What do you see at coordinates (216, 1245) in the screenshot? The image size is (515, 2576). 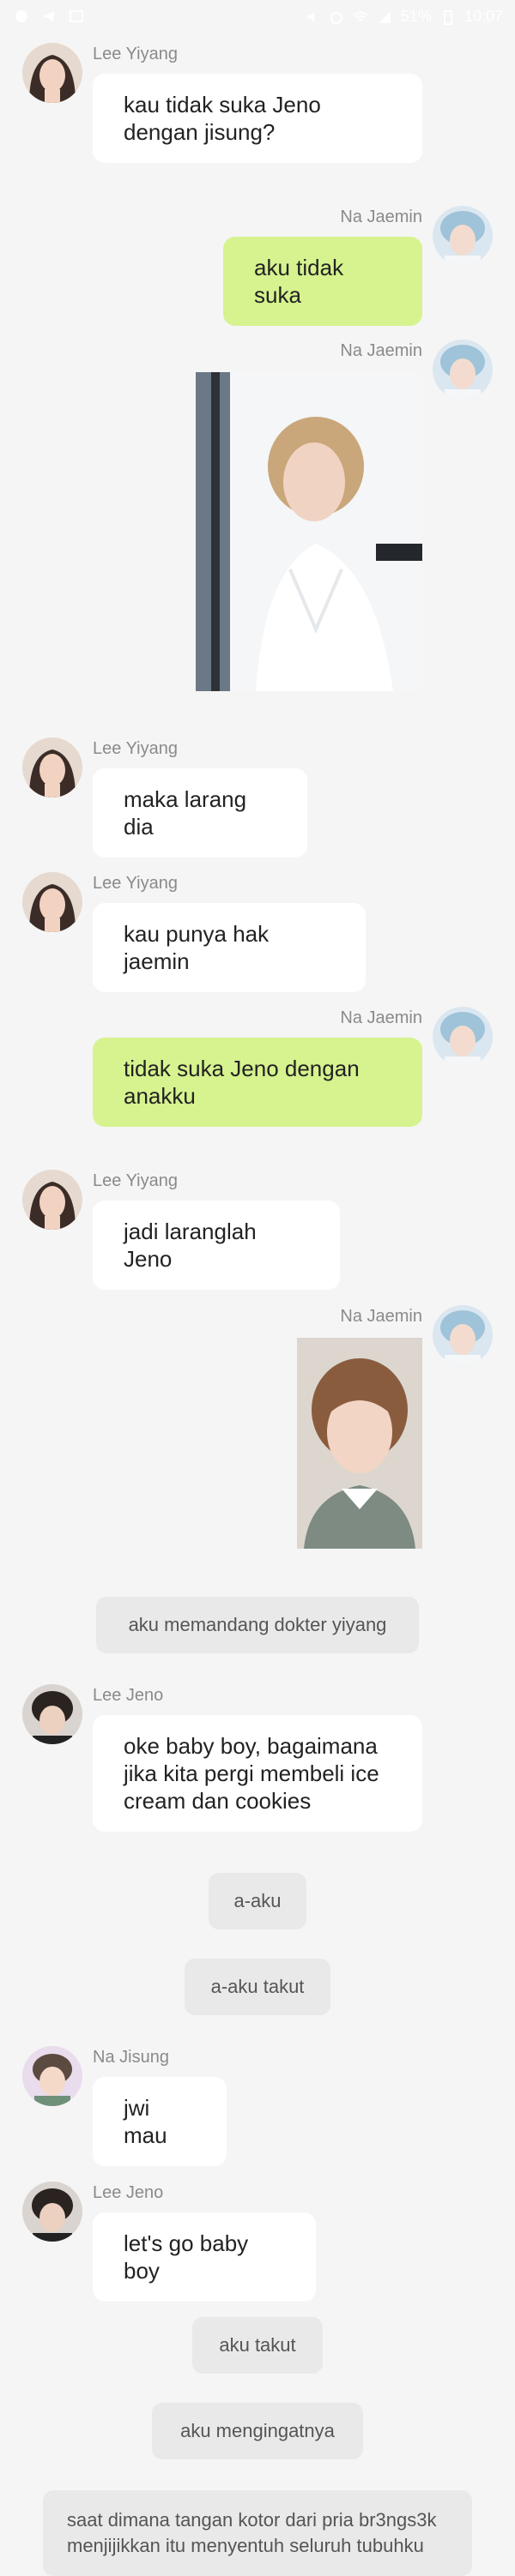 I see `message-bubble: jadi laranglah Jeno` at bounding box center [216, 1245].